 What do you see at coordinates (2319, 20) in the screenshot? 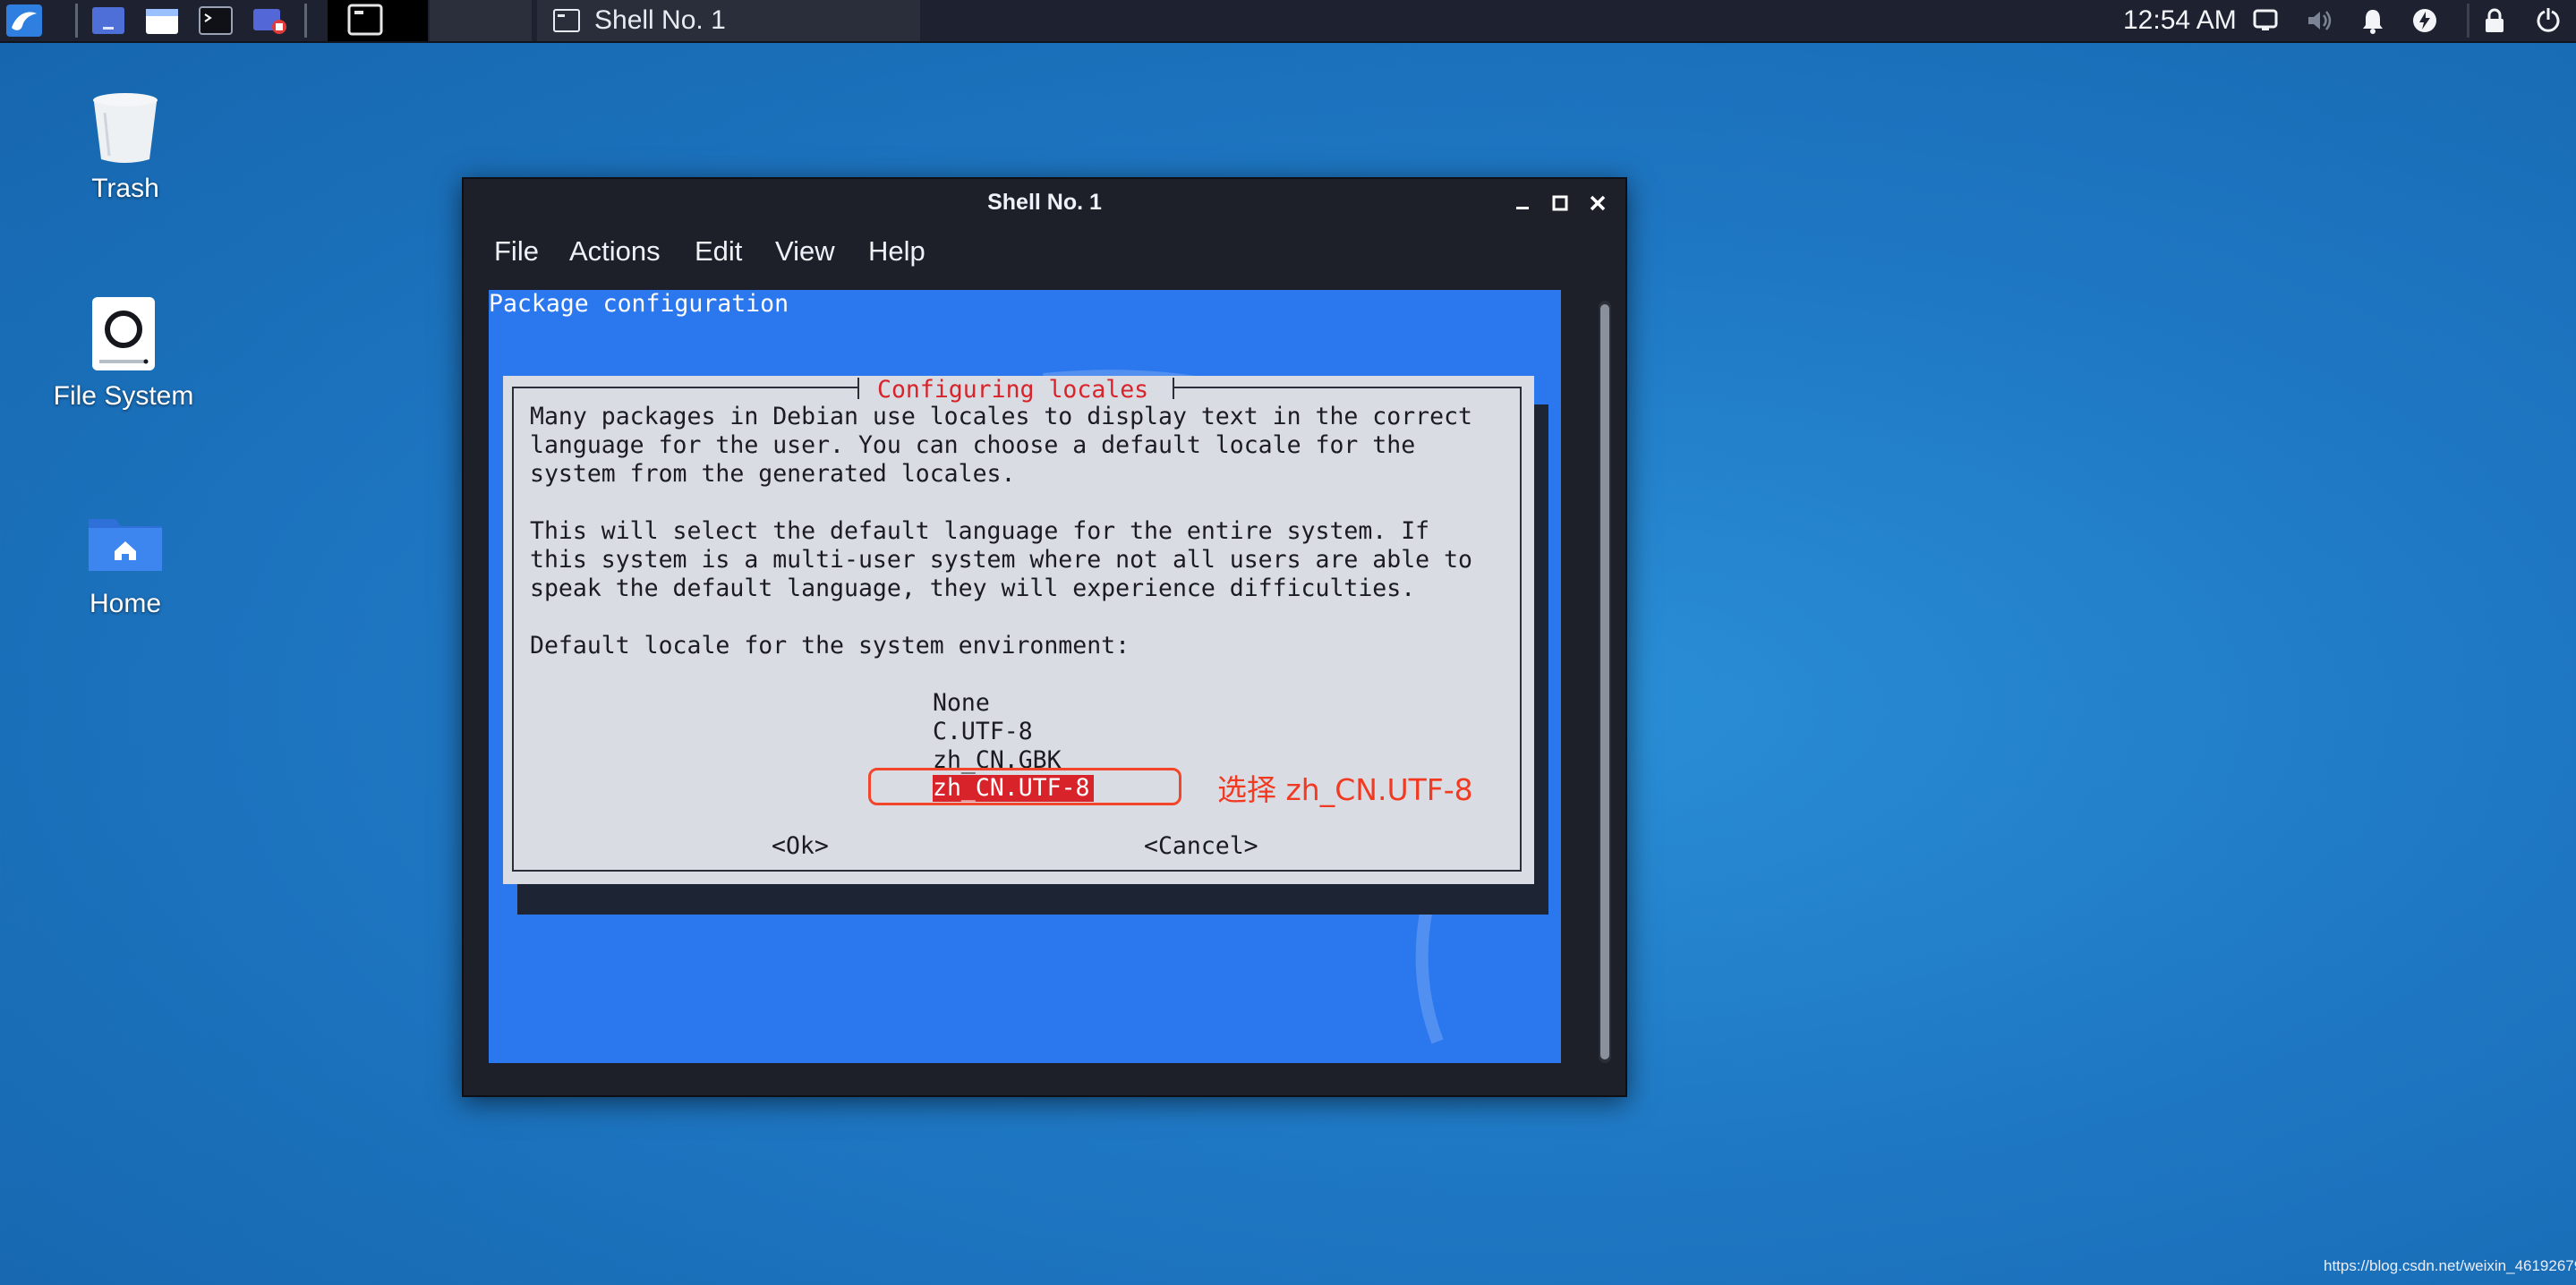
I see `volume-icon` at bounding box center [2319, 20].